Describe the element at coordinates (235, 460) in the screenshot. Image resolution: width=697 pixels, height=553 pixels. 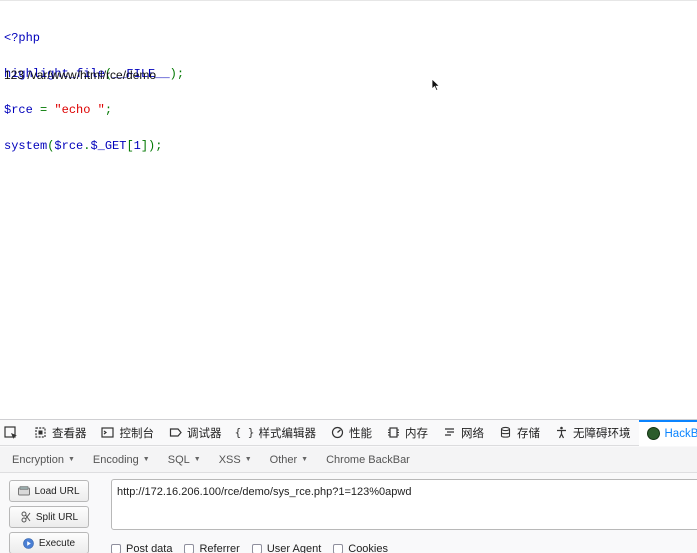
I see `menu-xss: XSS ▼` at that location.